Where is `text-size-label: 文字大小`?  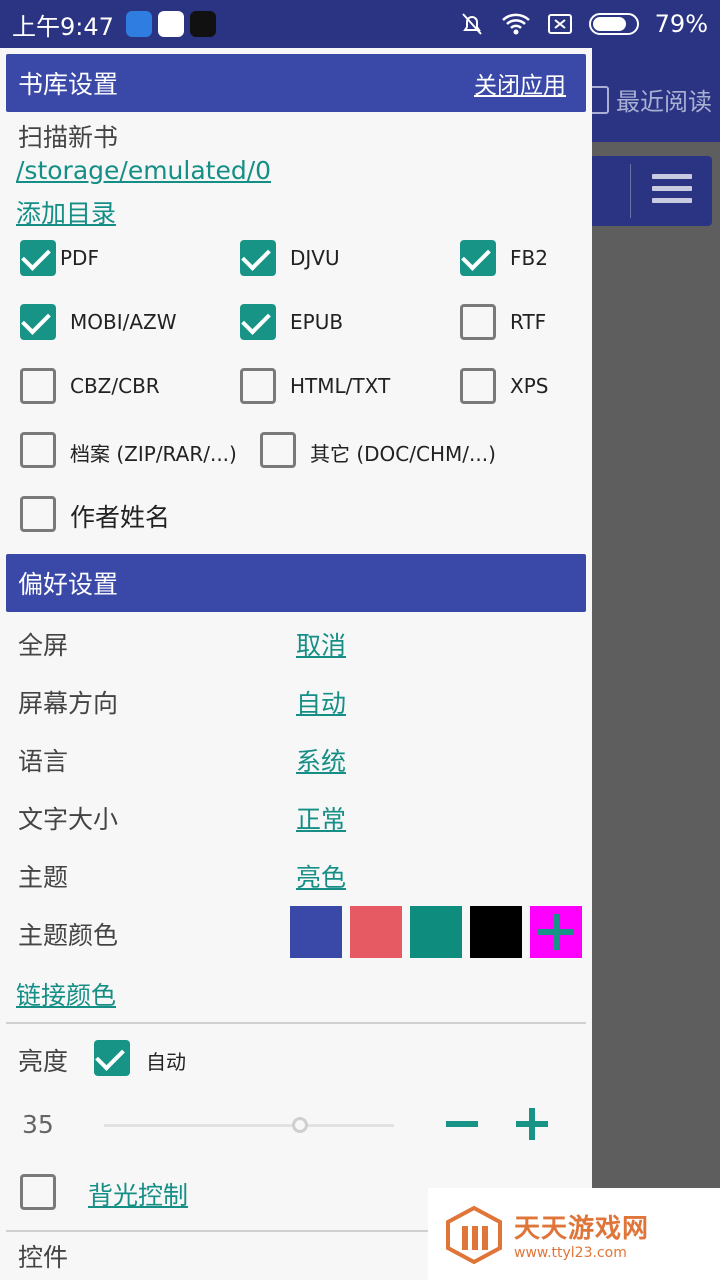
text-size-label: 文字大小 is located at coordinates (68, 819).